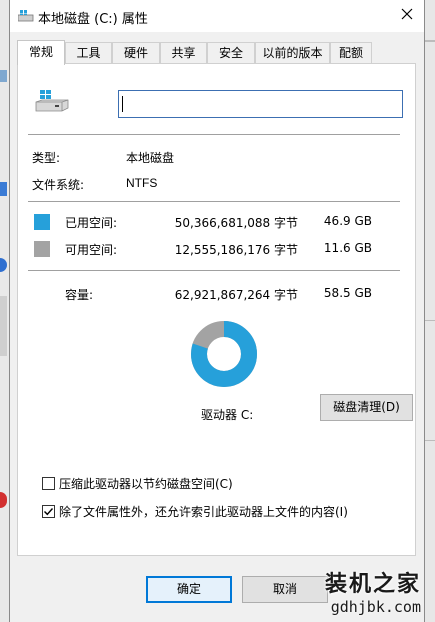  I want to click on index-checkbox, so click(48, 511).